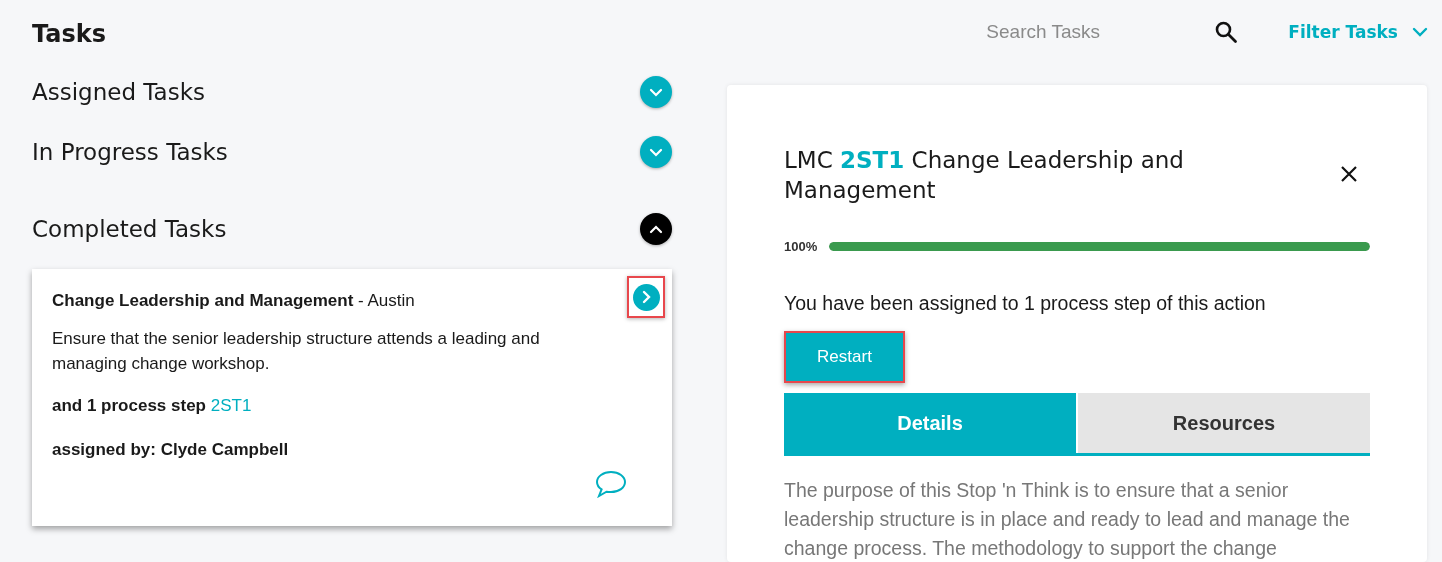 Image resolution: width=1442 pixels, height=562 pixels. What do you see at coordinates (296, 351) in the screenshot?
I see `task-description: Ensure that the senior leadership structure attends a leading and managing change workshop.` at bounding box center [296, 351].